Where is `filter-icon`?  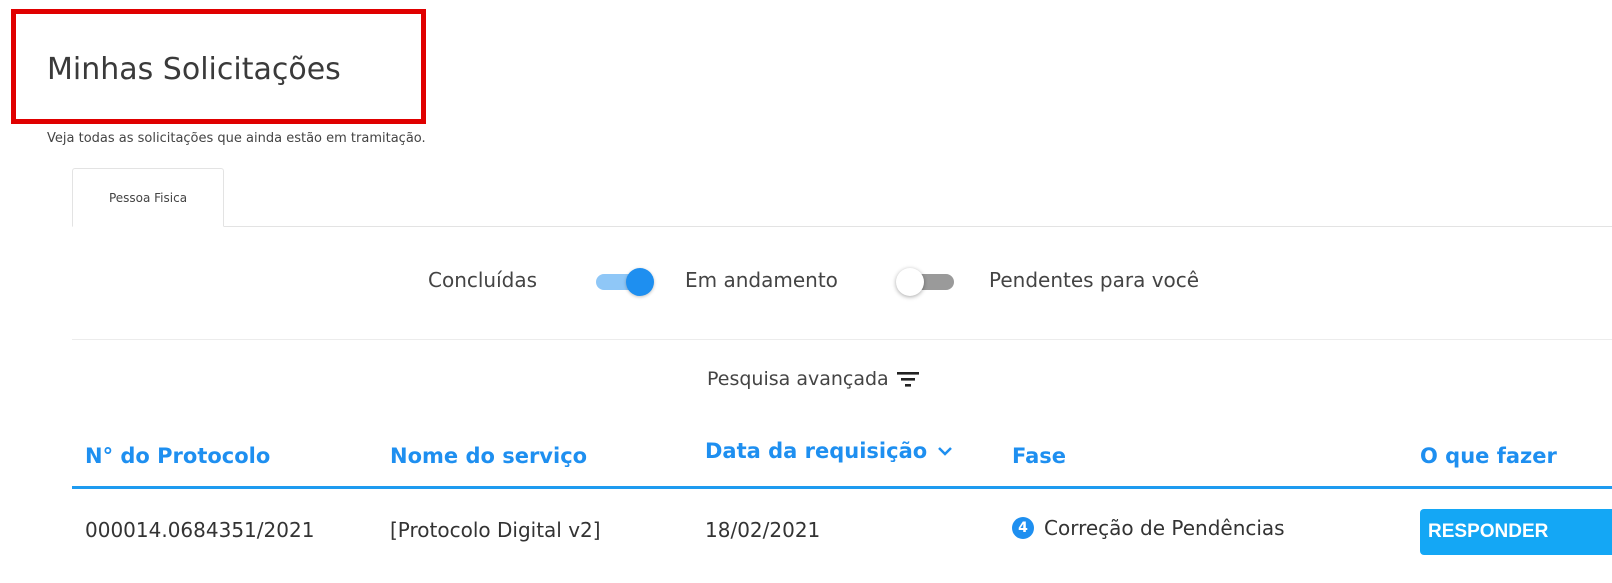
filter-icon is located at coordinates (907, 379).